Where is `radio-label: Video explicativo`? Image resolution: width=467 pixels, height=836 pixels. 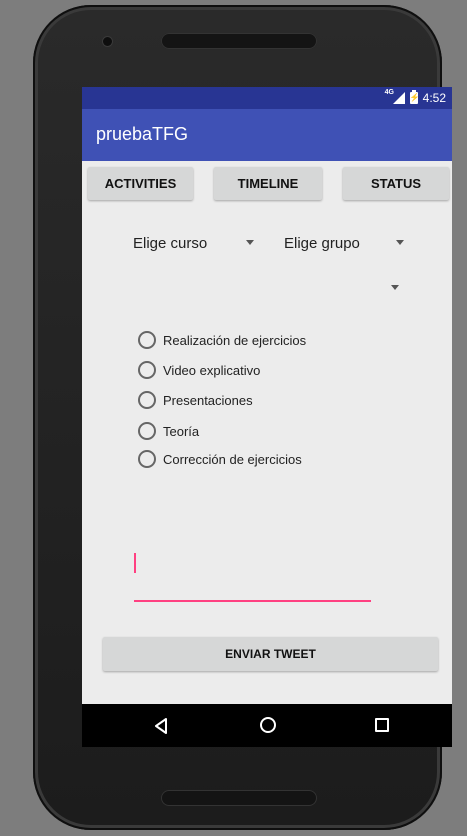 radio-label: Video explicativo is located at coordinates (212, 370).